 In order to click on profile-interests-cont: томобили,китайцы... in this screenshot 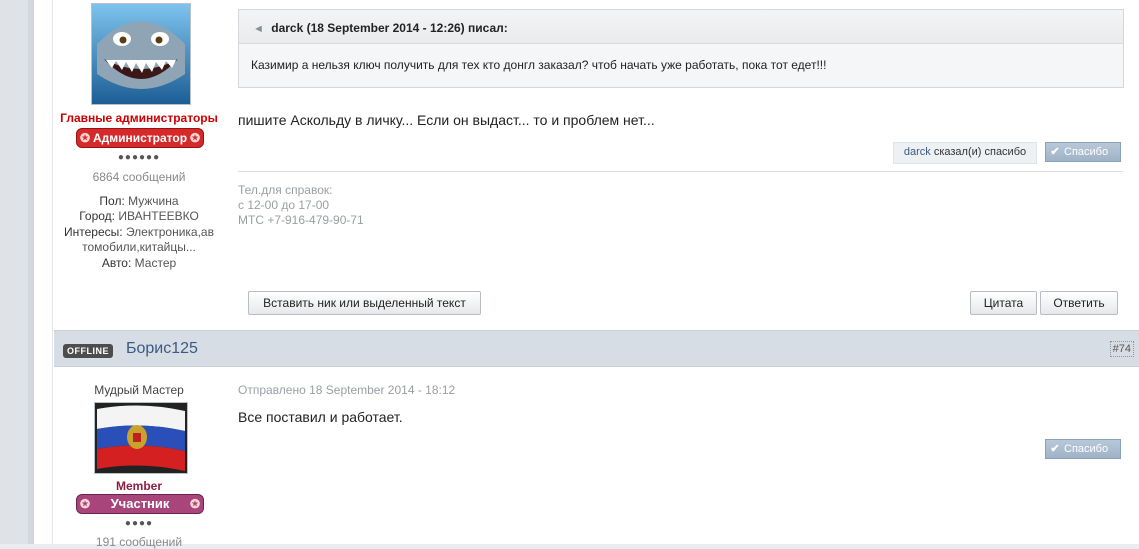, I will do `click(139, 247)`.